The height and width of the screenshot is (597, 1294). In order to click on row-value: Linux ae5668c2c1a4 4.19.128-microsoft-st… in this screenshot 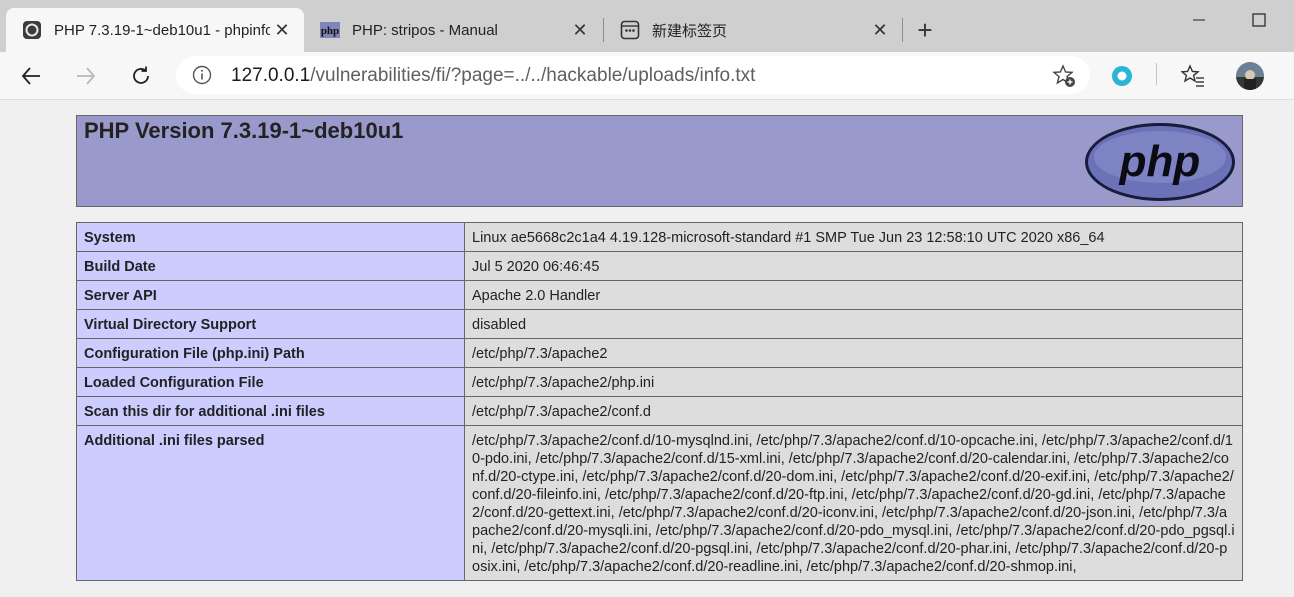, I will do `click(853, 237)`.